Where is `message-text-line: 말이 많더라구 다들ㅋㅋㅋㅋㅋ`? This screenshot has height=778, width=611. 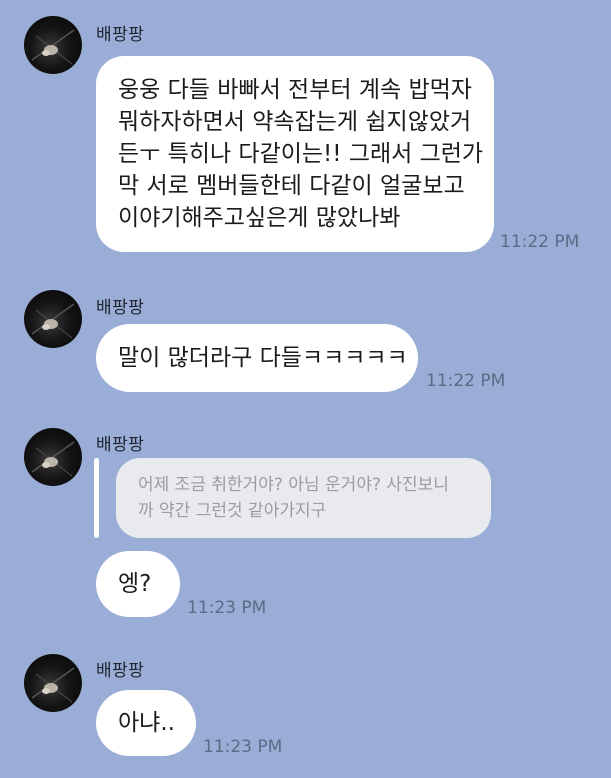
message-text-line: 말이 많더라구 다들ㅋㅋㅋㅋㅋ is located at coordinates (263, 358).